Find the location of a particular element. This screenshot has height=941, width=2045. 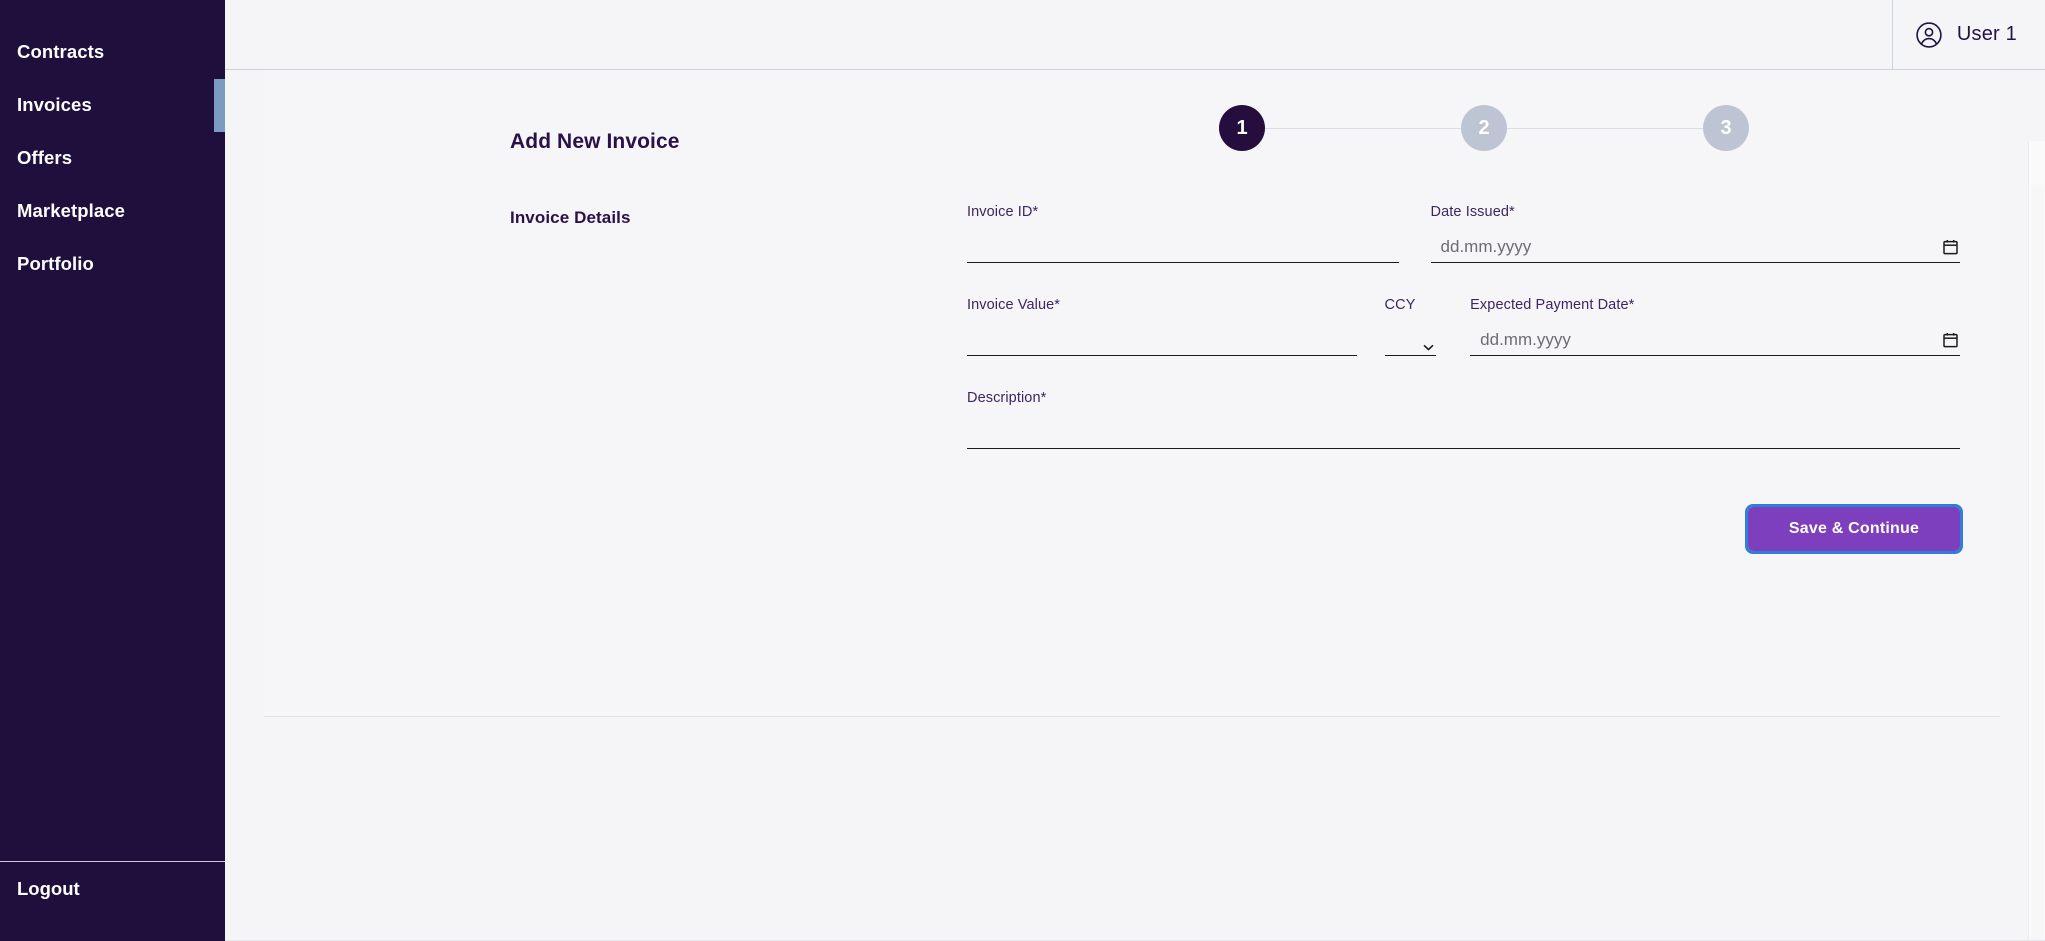

save-and-continue-button: Save & Continue is located at coordinates (1854, 529).